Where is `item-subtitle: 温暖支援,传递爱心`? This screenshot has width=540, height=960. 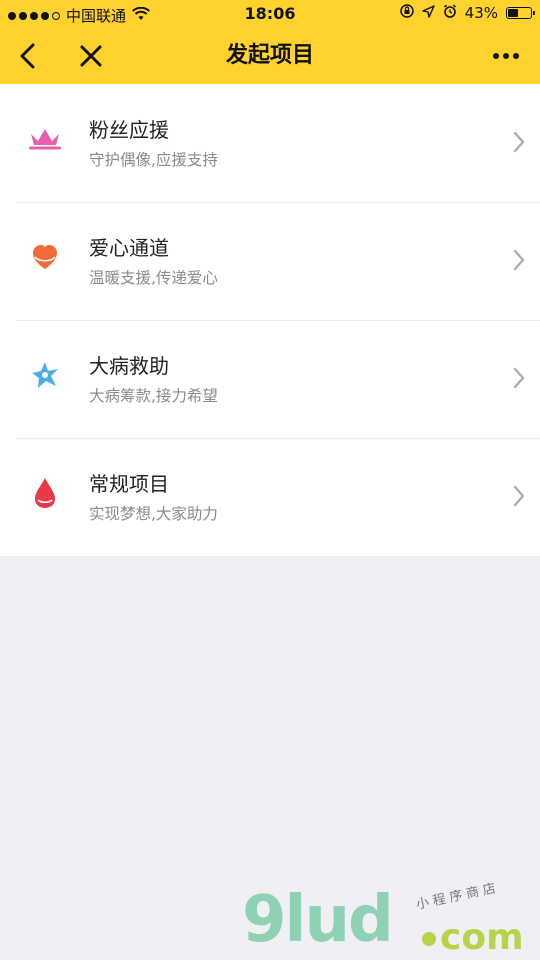 item-subtitle: 温暖支援,传递爱心 is located at coordinates (153, 278).